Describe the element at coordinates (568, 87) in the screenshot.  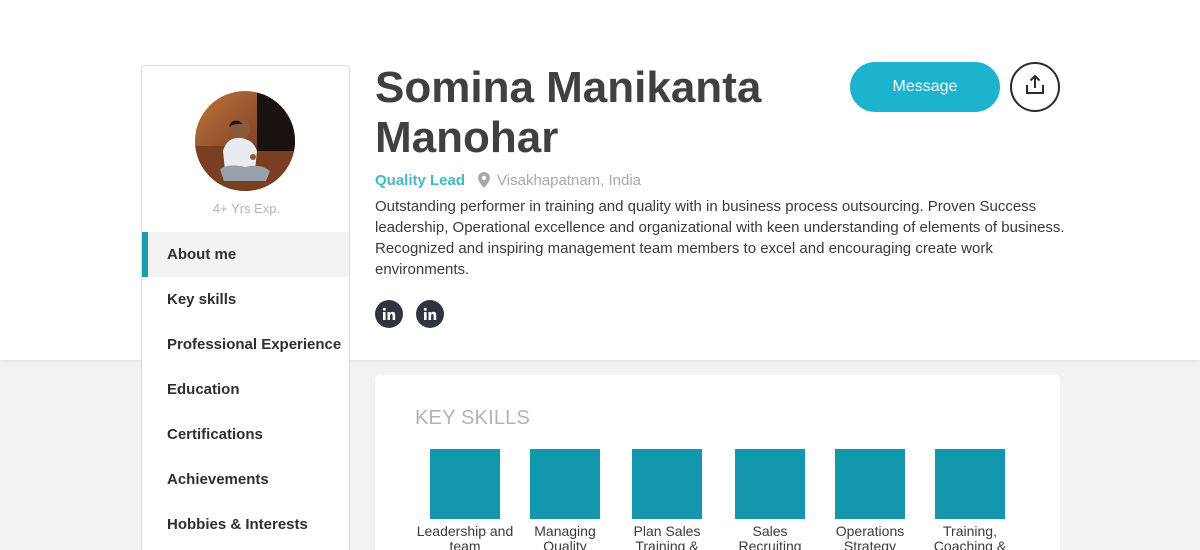
I see `profile-name-line1: Somina Manikanta` at that location.